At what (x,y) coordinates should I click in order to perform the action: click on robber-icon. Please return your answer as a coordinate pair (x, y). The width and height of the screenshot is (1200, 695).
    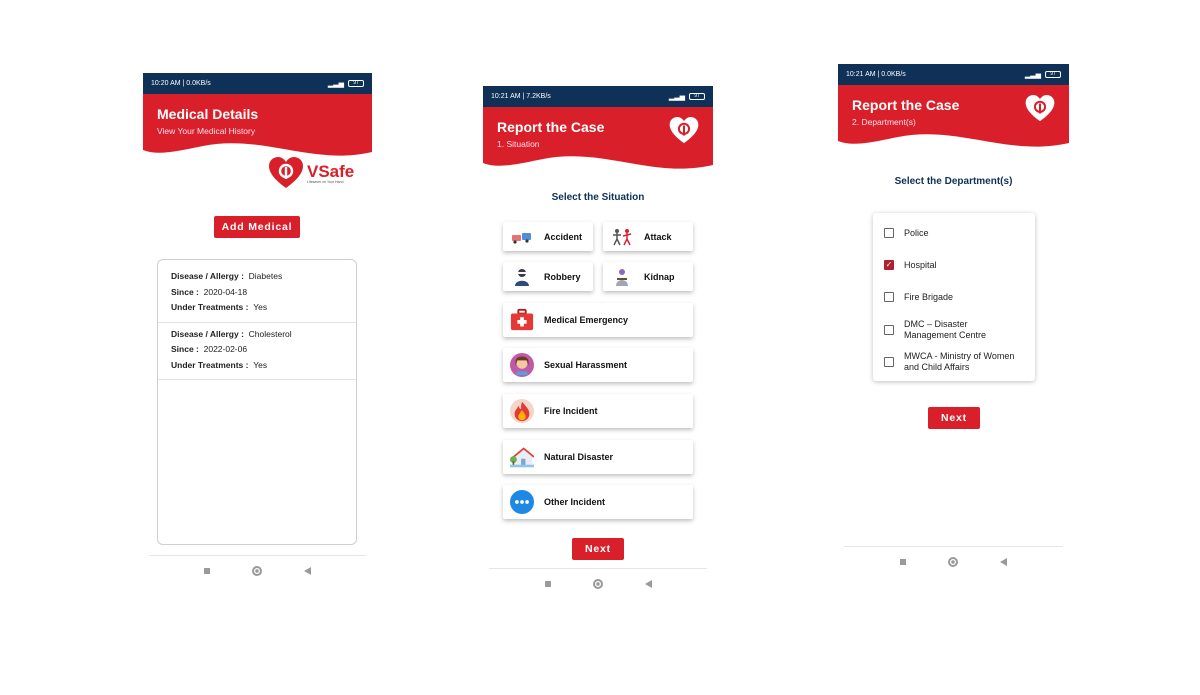
    Looking at the image, I should click on (522, 277).